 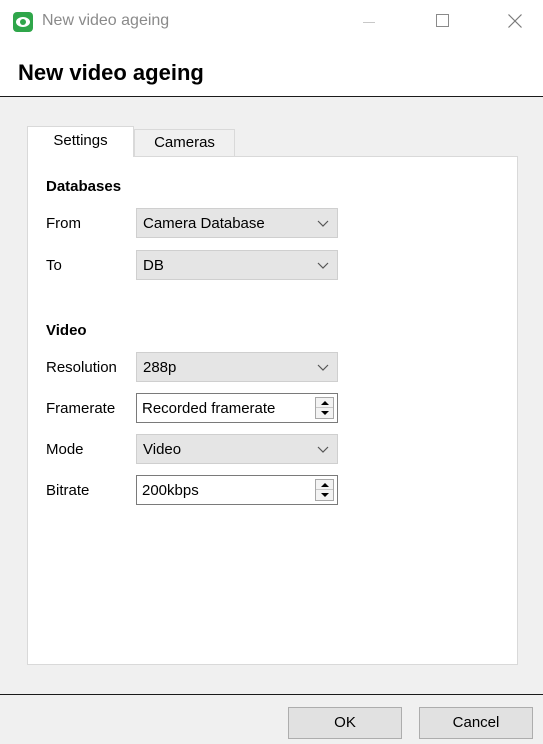 I want to click on framerate-label: Framerate, so click(x=81, y=408).